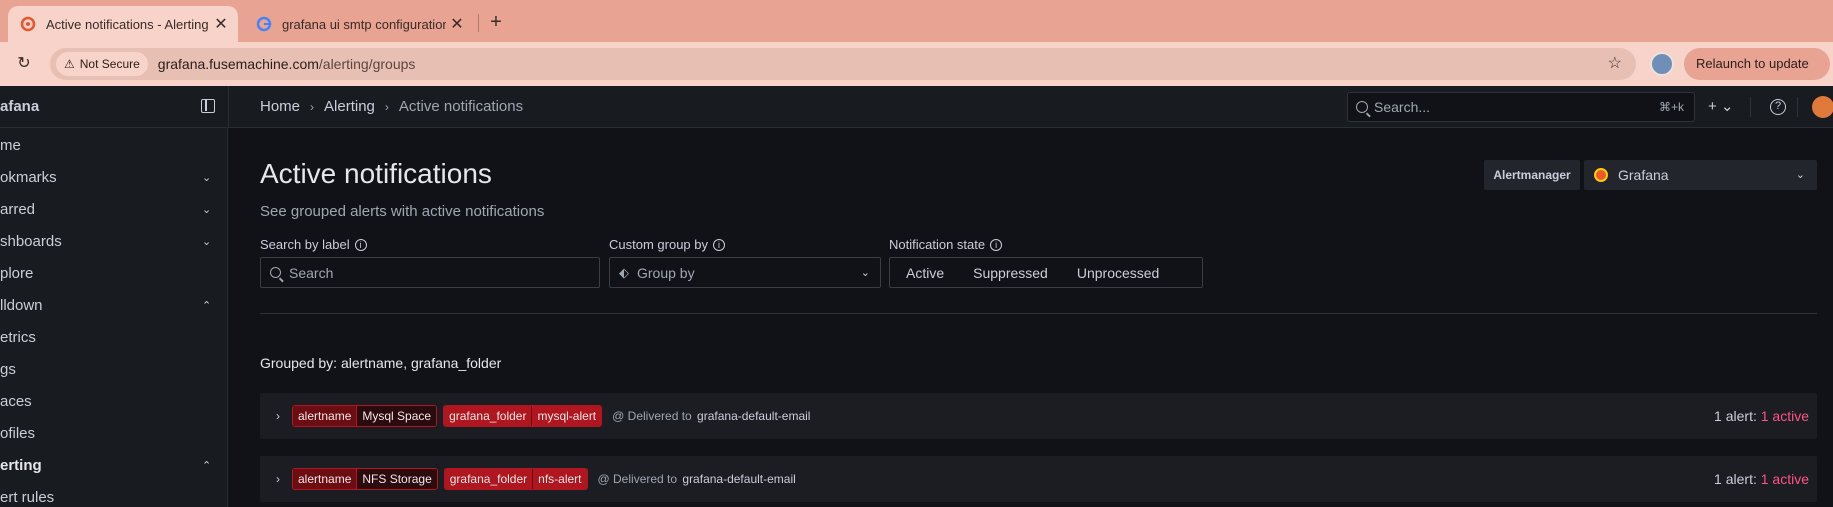 Image resolution: width=1833 pixels, height=507 pixels. What do you see at coordinates (430, 272) in the screenshot?
I see `label-search-input: Search` at bounding box center [430, 272].